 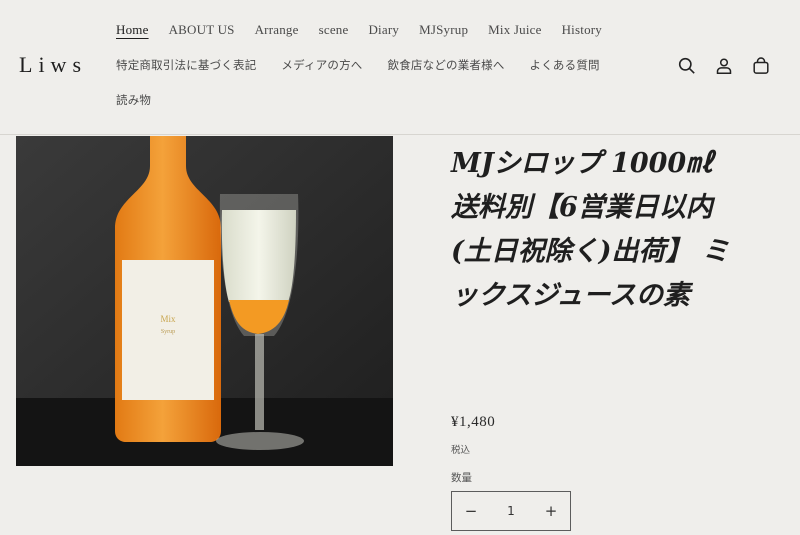 What do you see at coordinates (370, 65) in the screenshot?
I see `main-nav-row-2: 特定商取引法に基づく表記 メディアの方へ 飲食店などの業者様へ よくある質問` at bounding box center [370, 65].